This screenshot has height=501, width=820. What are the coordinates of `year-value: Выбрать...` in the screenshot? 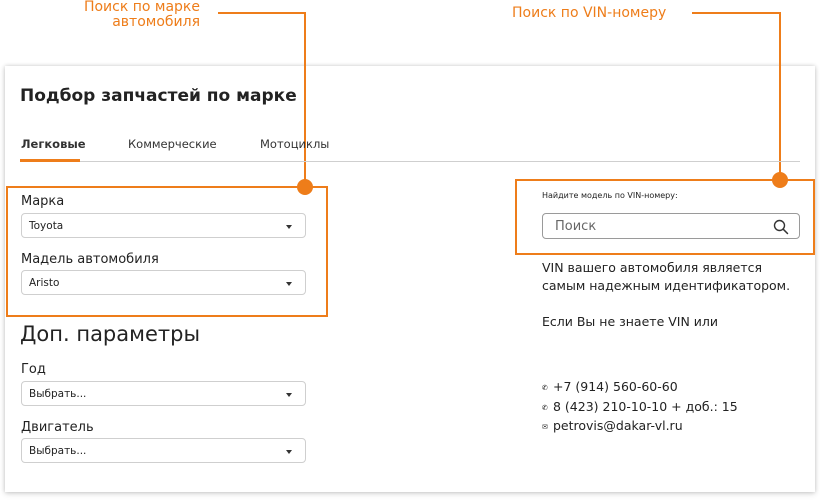 It's located at (58, 394).